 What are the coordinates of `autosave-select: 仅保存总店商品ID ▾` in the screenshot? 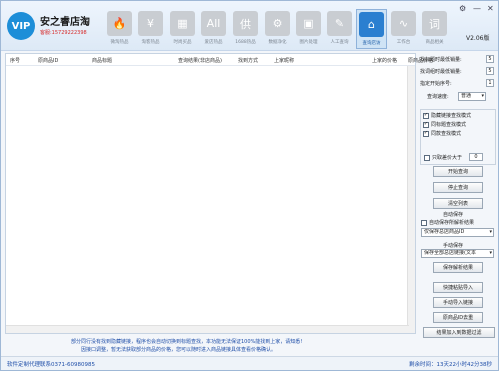 It's located at (457, 232).